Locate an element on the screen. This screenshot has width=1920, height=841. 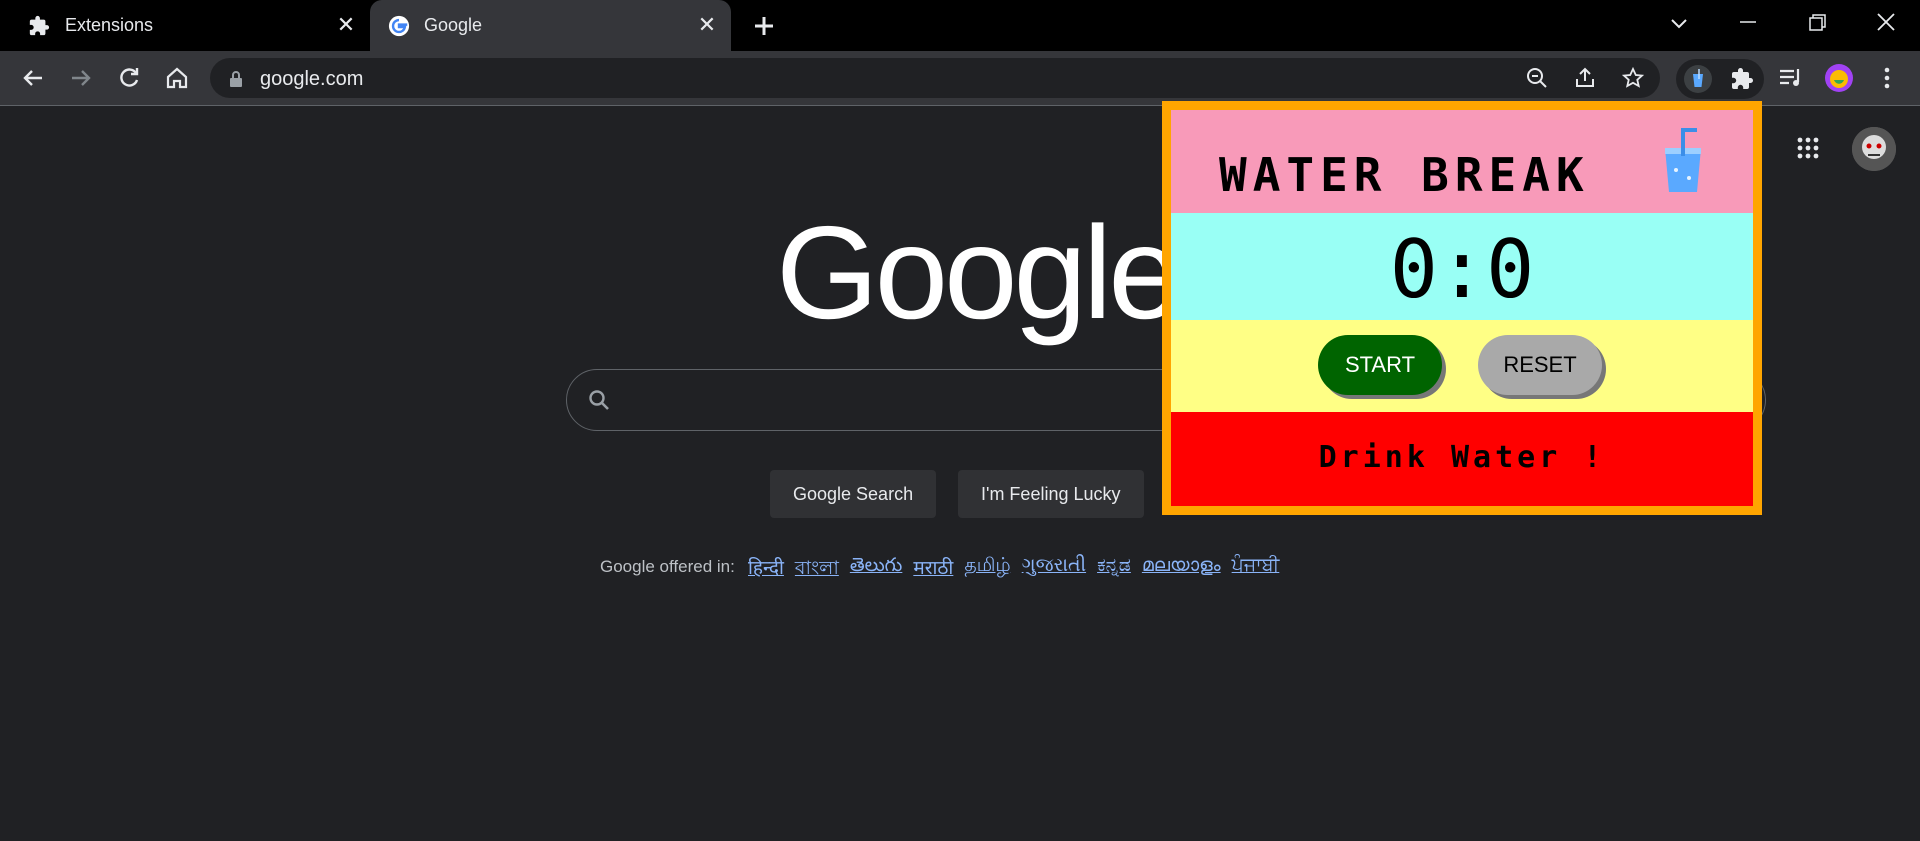
account-avatar is located at coordinates (1874, 149).